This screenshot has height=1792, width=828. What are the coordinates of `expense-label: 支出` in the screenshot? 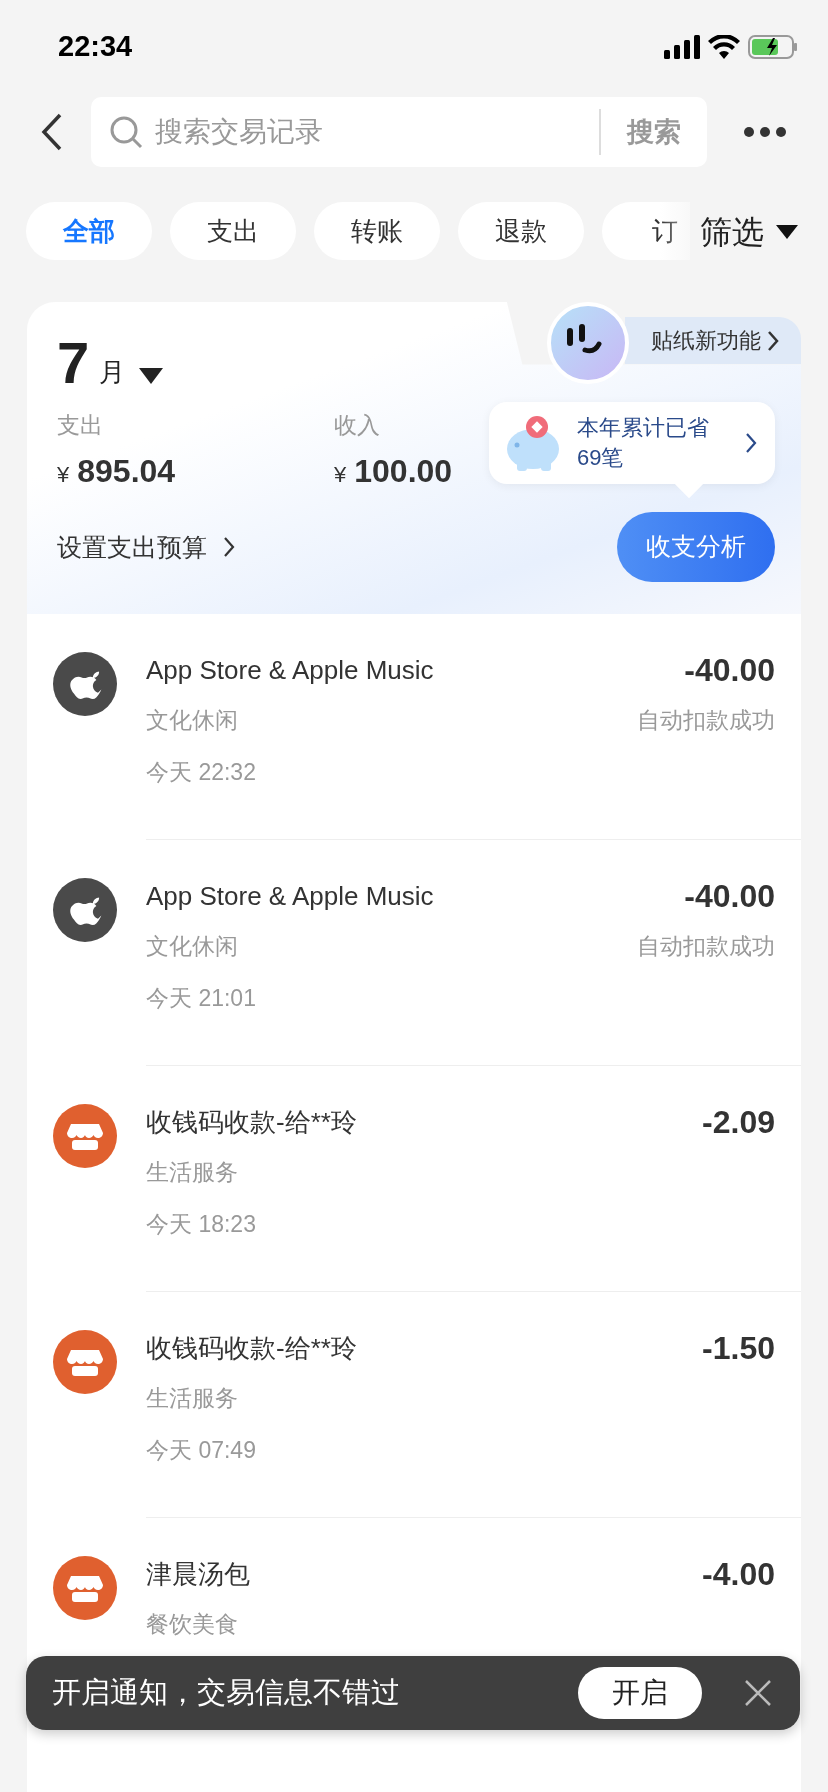 It's located at (80, 425).